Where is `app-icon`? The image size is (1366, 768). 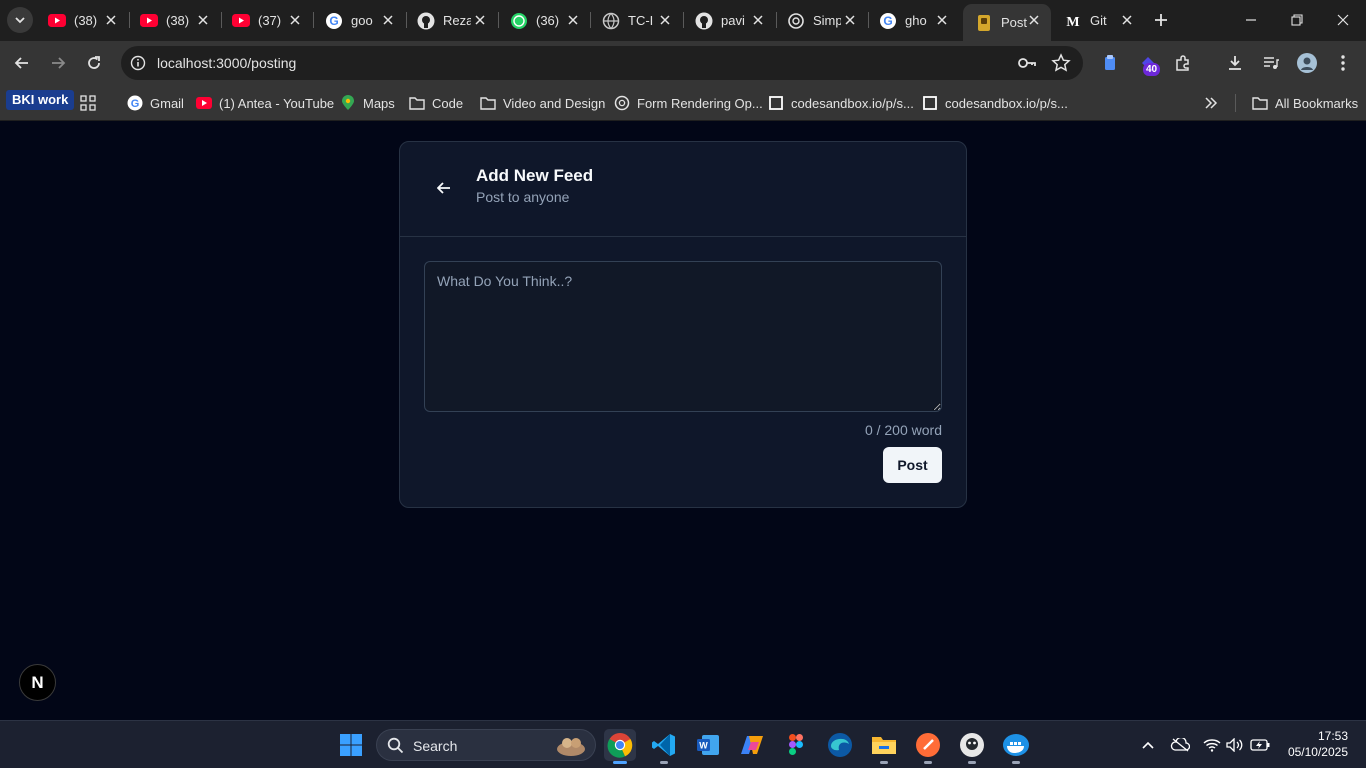
app-icon is located at coordinates (984, 23).